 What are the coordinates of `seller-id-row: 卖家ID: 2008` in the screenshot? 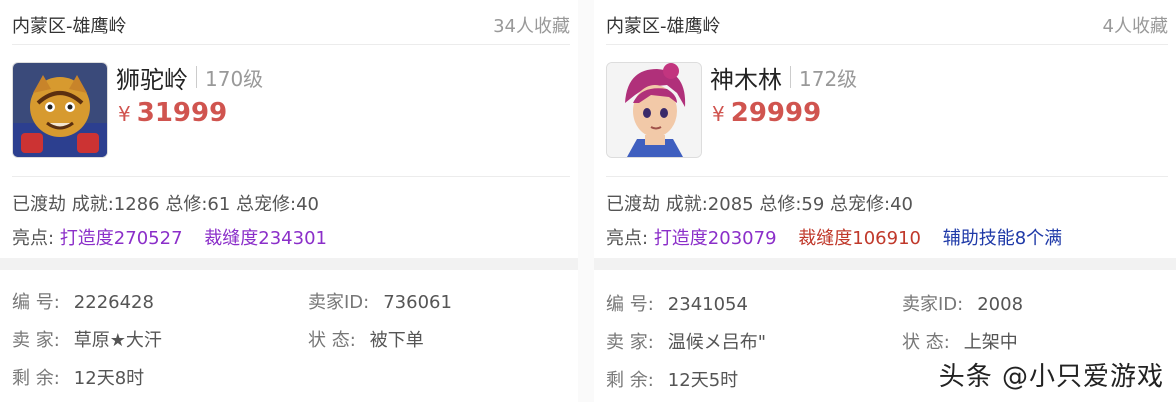 It's located at (962, 303).